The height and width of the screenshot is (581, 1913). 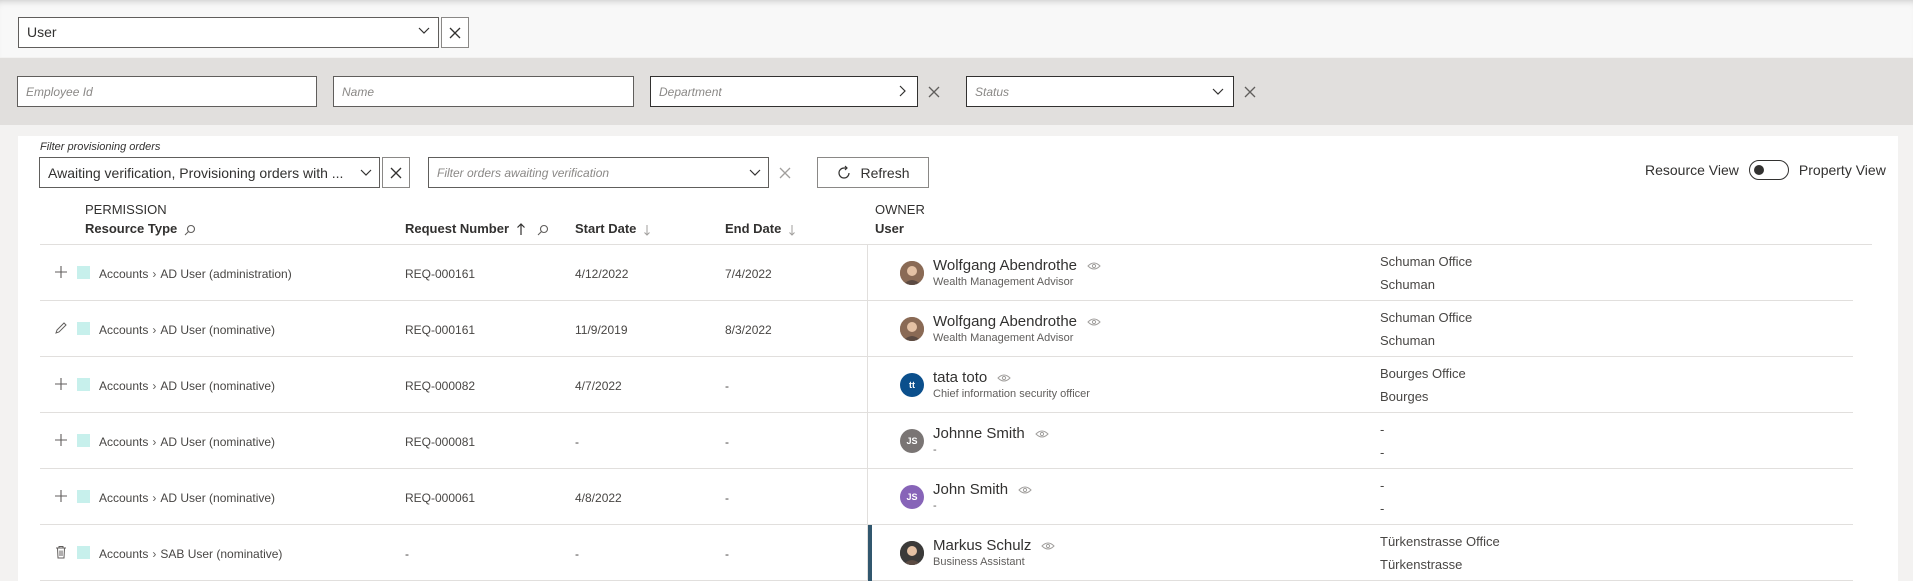 What do you see at coordinates (1421, 564) in the screenshot?
I see `site-location: Türkenstrasse` at bounding box center [1421, 564].